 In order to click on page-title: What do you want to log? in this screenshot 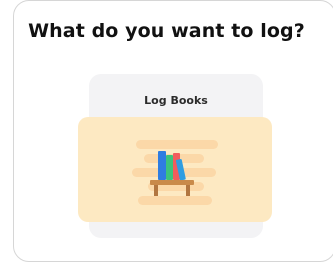, I will do `click(166, 31)`.